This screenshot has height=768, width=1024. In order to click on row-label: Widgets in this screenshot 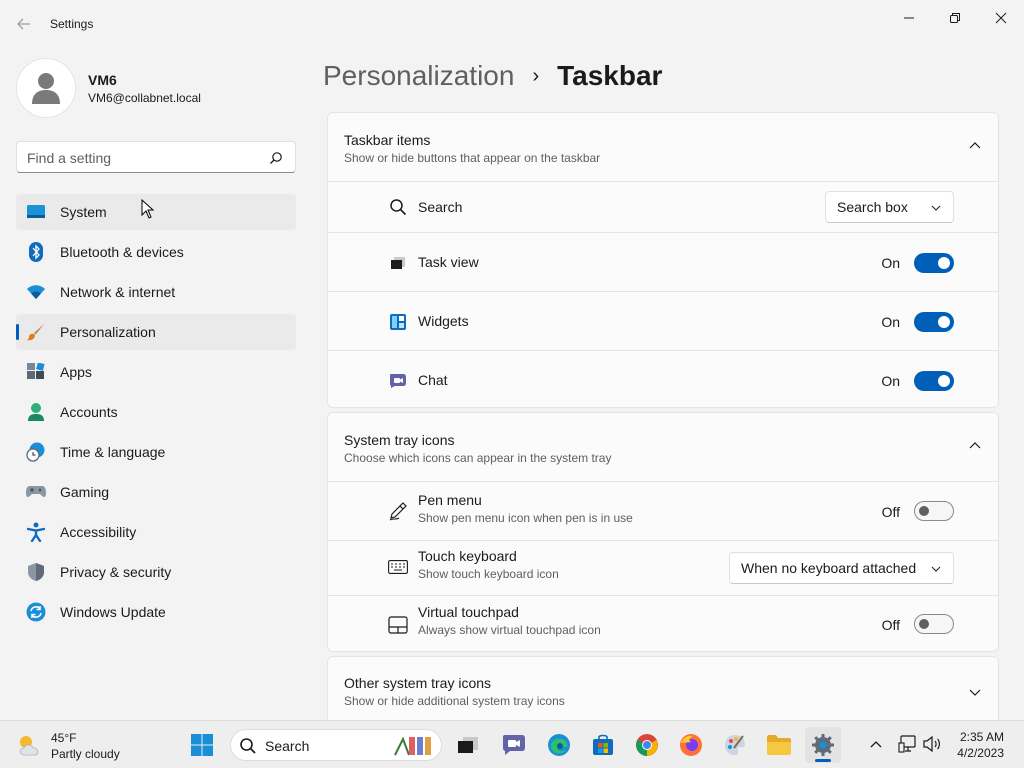, I will do `click(443, 321)`.